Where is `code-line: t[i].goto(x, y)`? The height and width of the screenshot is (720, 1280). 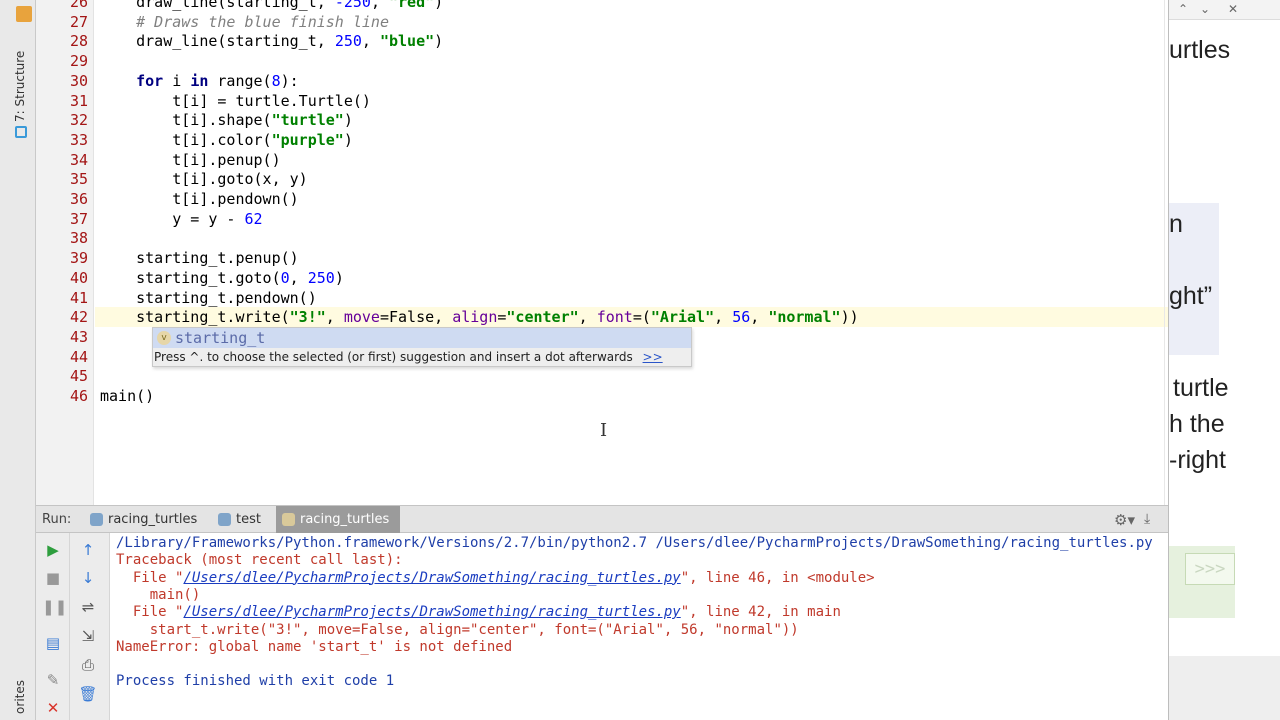
code-line: t[i].goto(x, y) is located at coordinates (204, 179).